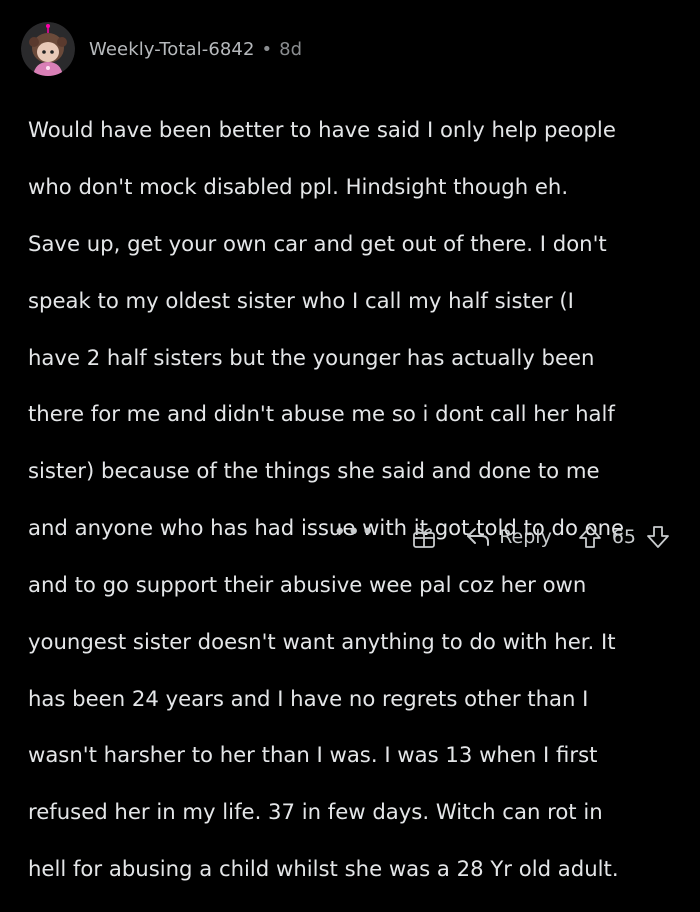 The width and height of the screenshot is (700, 912). I want to click on reply-button: Reply, so click(508, 537).